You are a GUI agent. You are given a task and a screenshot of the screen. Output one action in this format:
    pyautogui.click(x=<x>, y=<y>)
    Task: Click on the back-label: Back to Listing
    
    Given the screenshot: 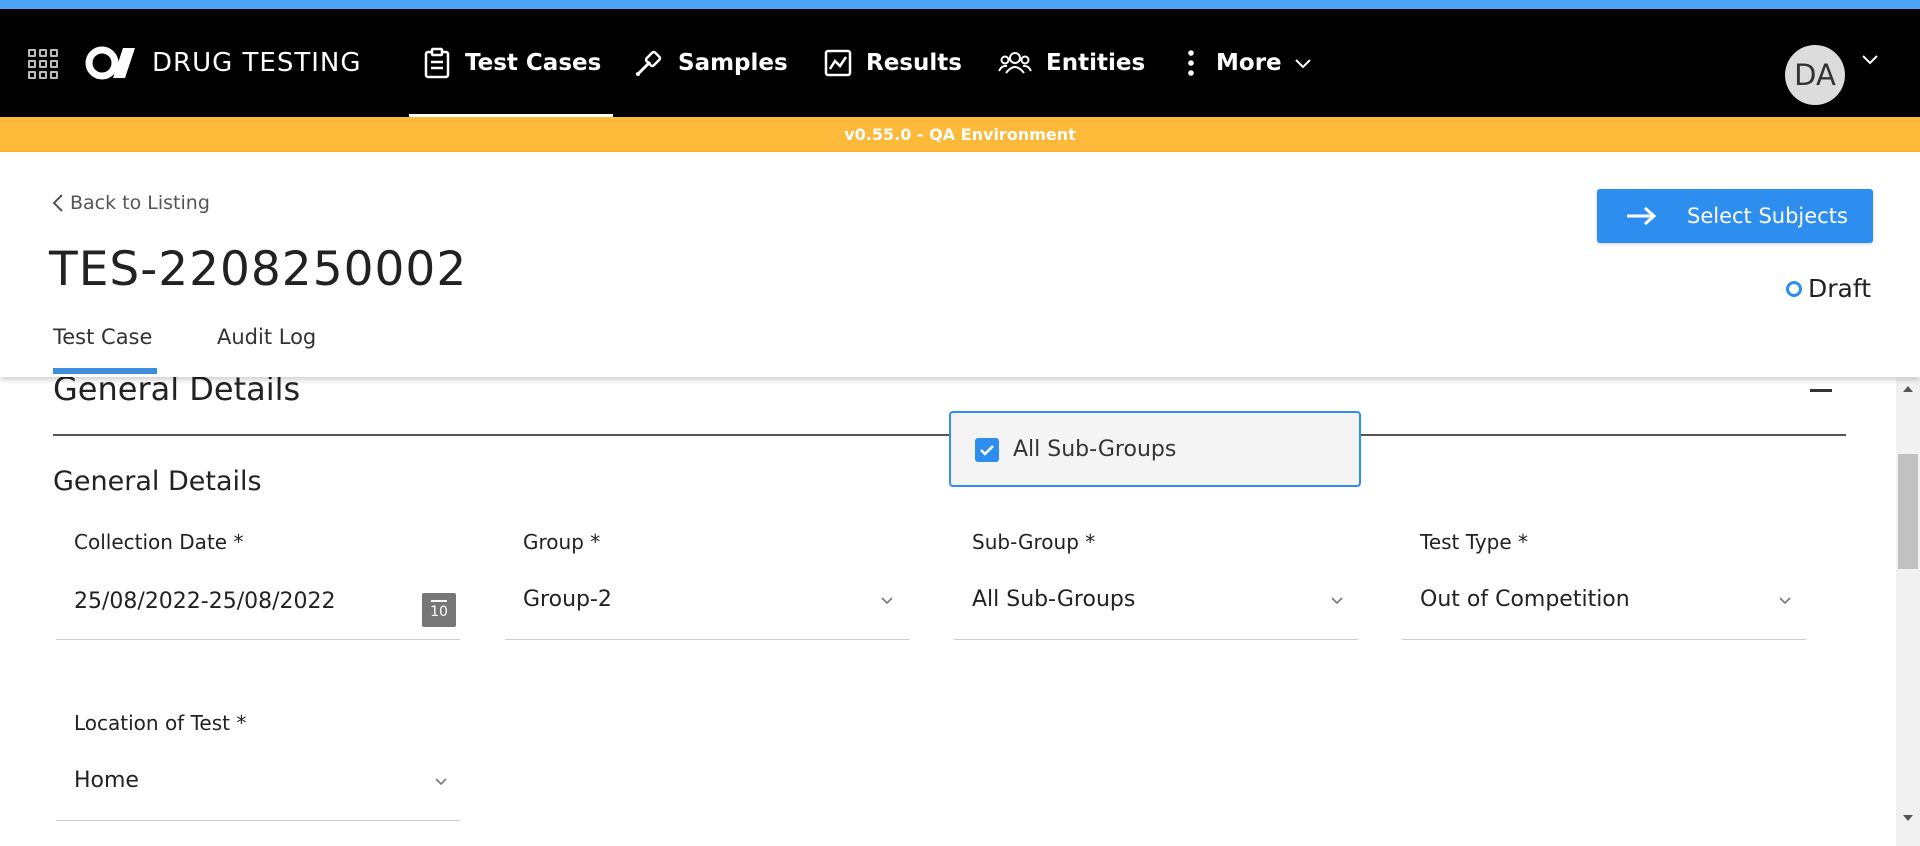 What is the action you would take?
    pyautogui.click(x=140, y=203)
    